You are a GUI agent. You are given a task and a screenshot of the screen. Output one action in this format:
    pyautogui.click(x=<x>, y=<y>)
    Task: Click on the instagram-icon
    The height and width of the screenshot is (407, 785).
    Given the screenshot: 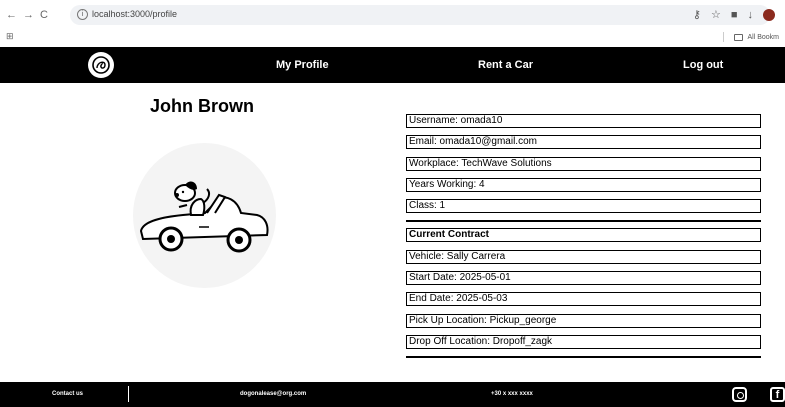 What is the action you would take?
    pyautogui.click(x=739, y=394)
    